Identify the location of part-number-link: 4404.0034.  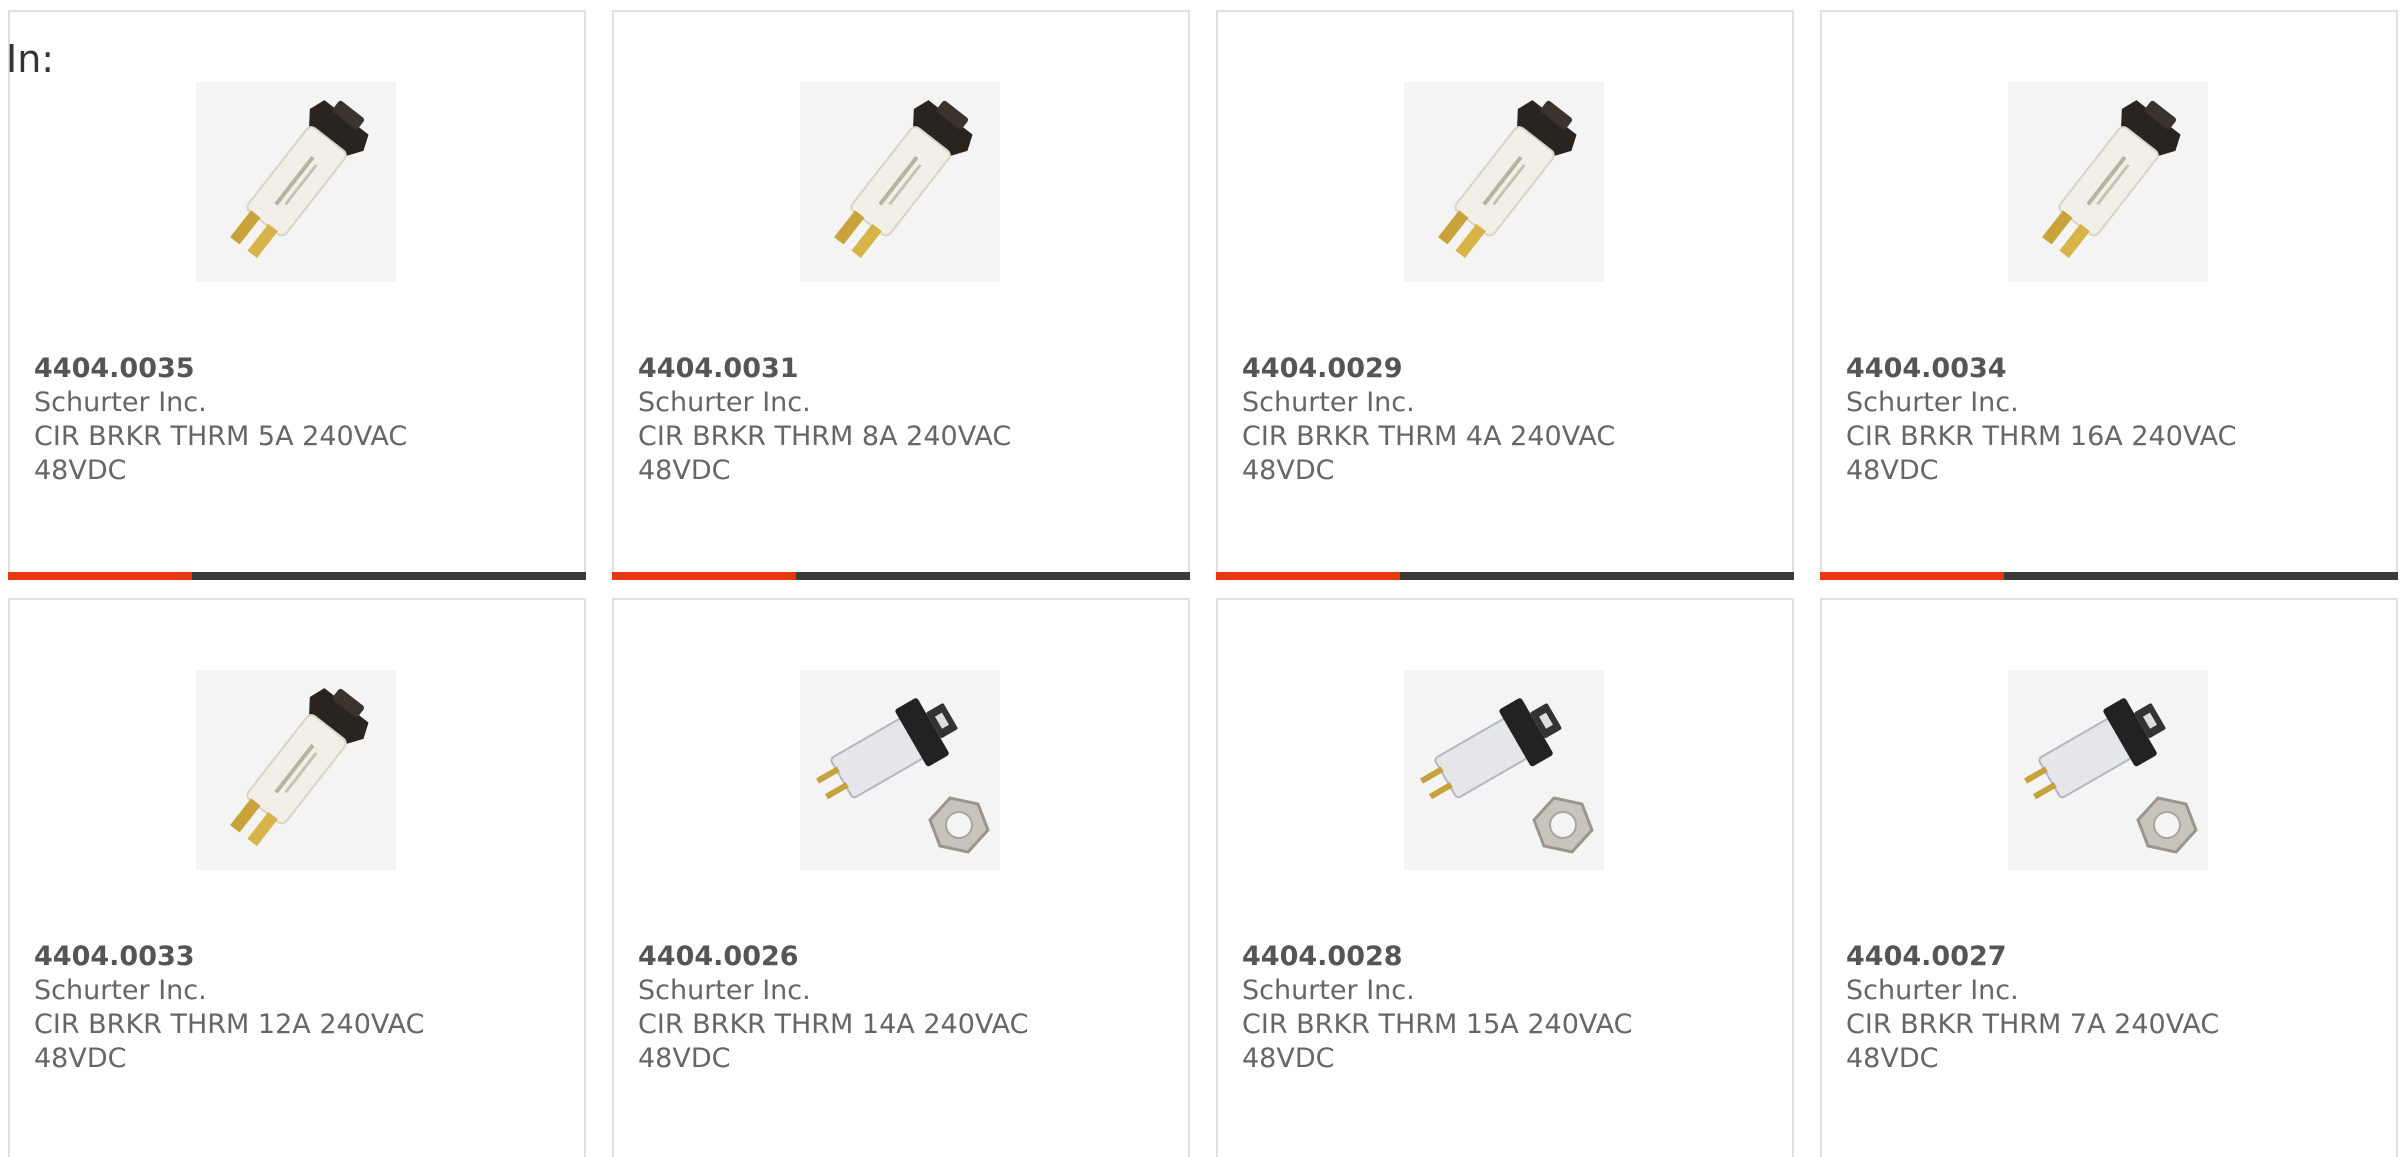
(2116, 369).